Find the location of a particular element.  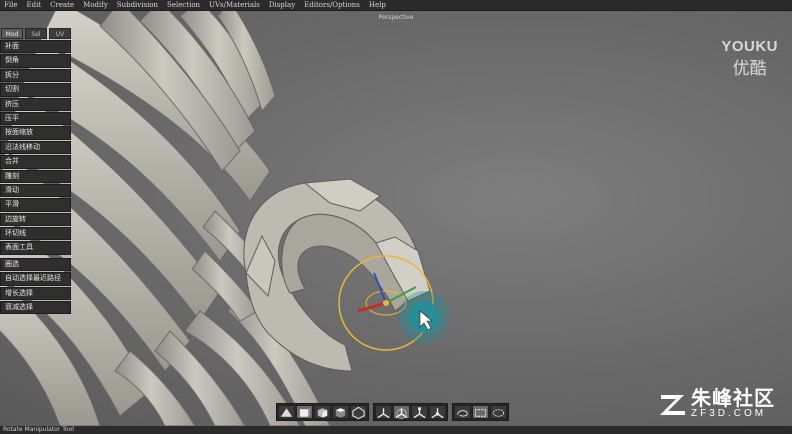

tool-button: 圈选 is located at coordinates (35, 264).